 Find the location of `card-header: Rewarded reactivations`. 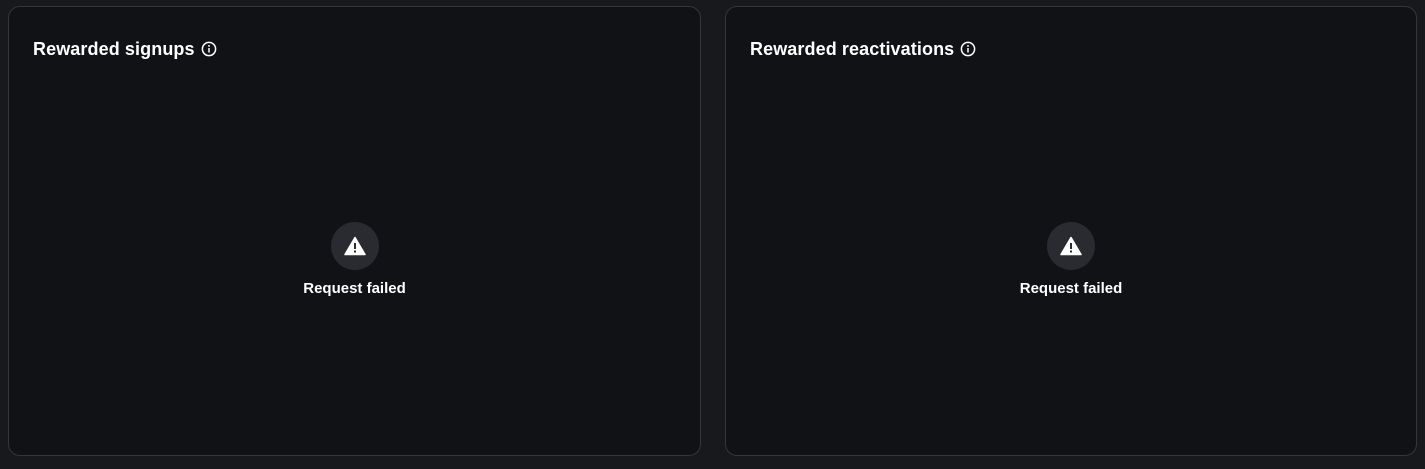

card-header: Rewarded reactivations is located at coordinates (863, 49).